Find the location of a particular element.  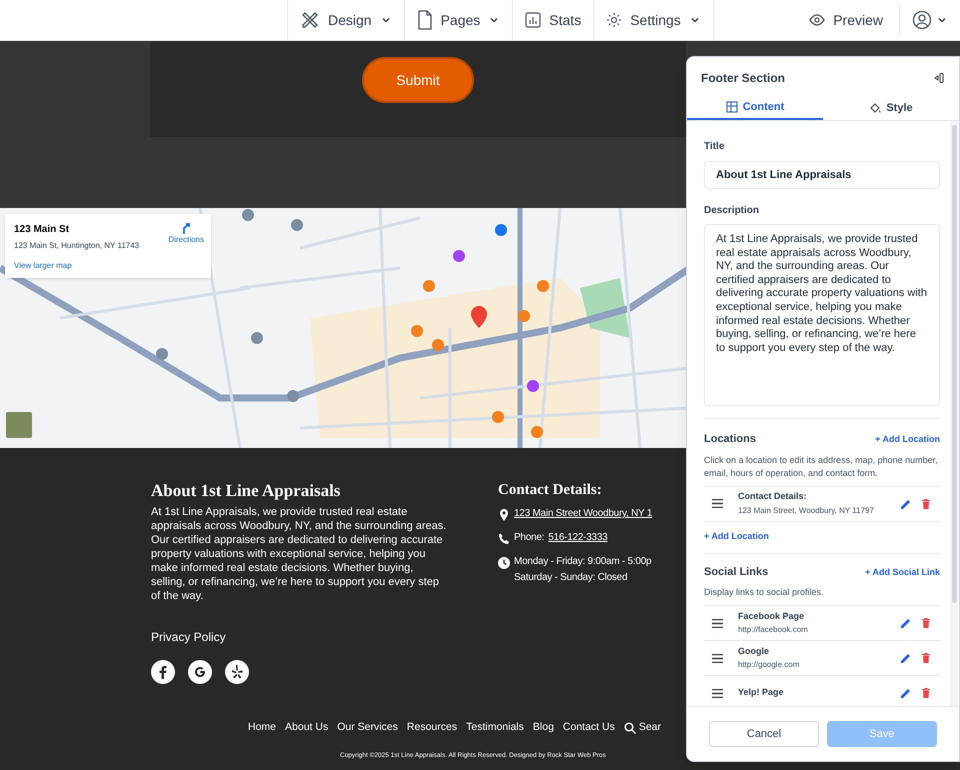

footer-nav-link: Blog is located at coordinates (543, 728).